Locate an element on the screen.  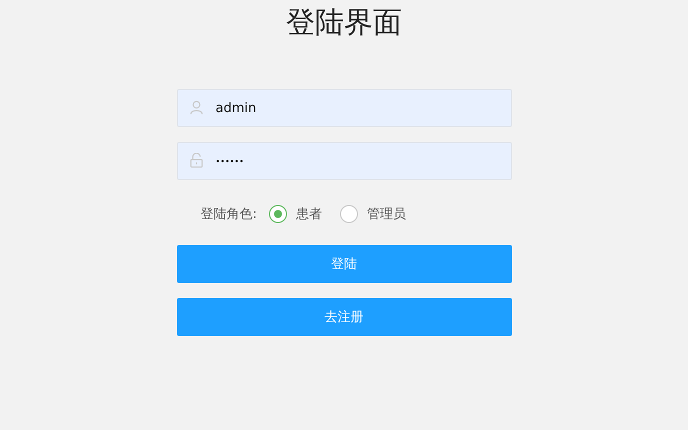
page-title: 登陆界面 is located at coordinates (344, 22).